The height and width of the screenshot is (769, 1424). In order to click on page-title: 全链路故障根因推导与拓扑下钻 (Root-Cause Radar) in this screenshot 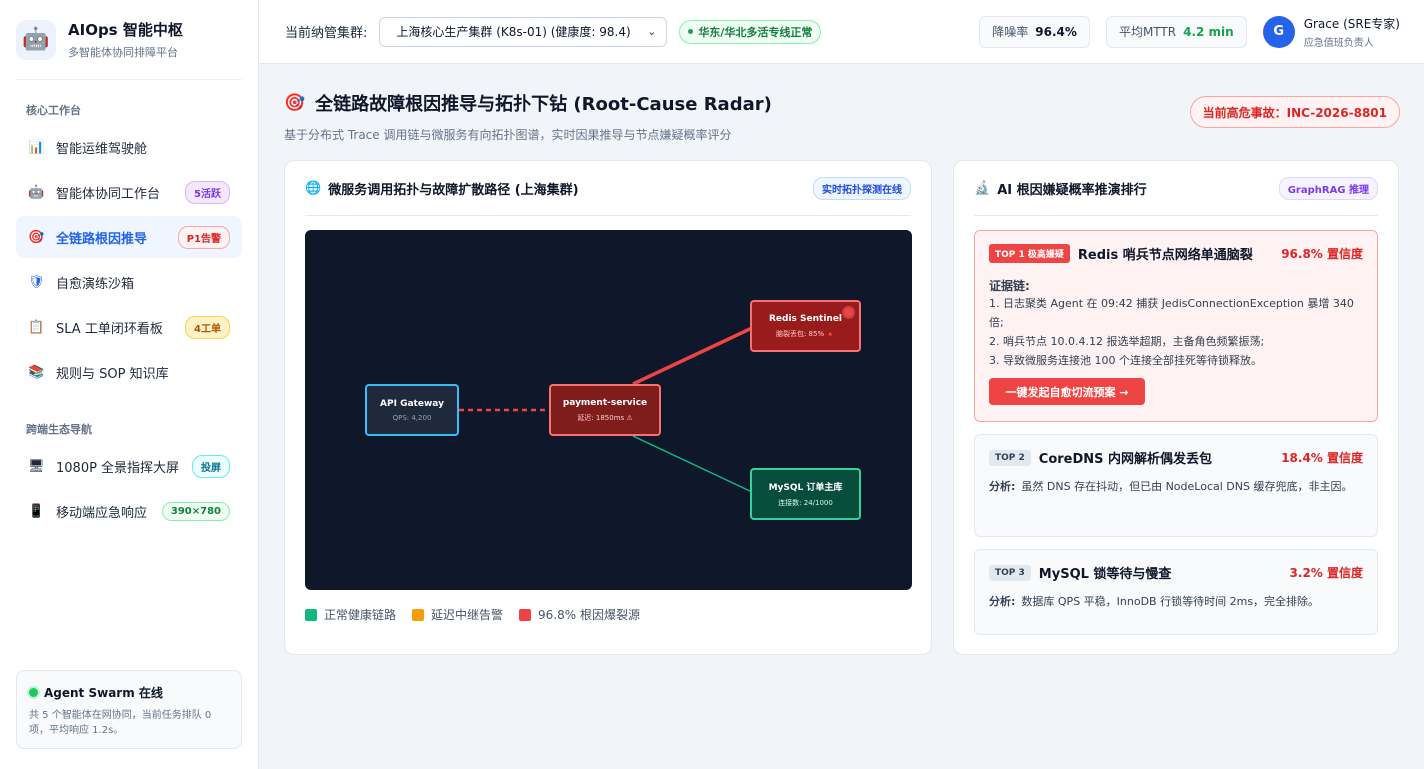, I will do `click(543, 104)`.